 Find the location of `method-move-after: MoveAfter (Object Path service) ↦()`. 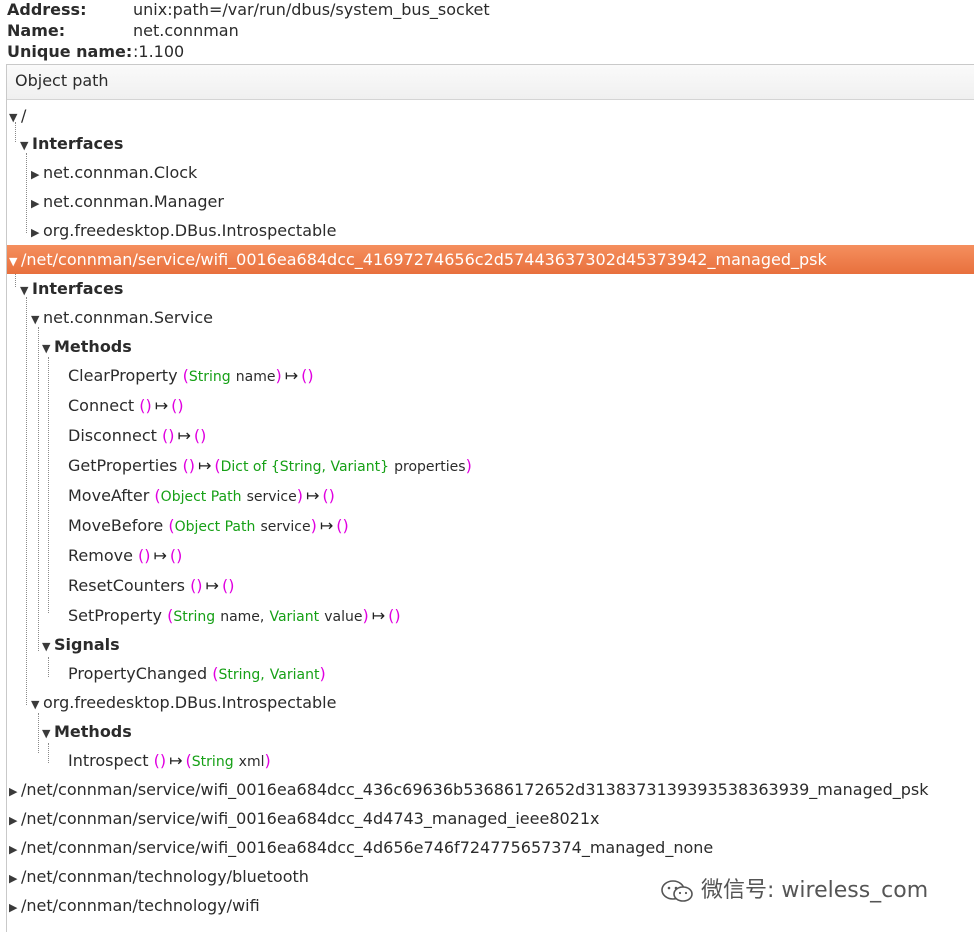

method-move-after: MoveAfter (Object Path service) ↦() is located at coordinates (490, 495).